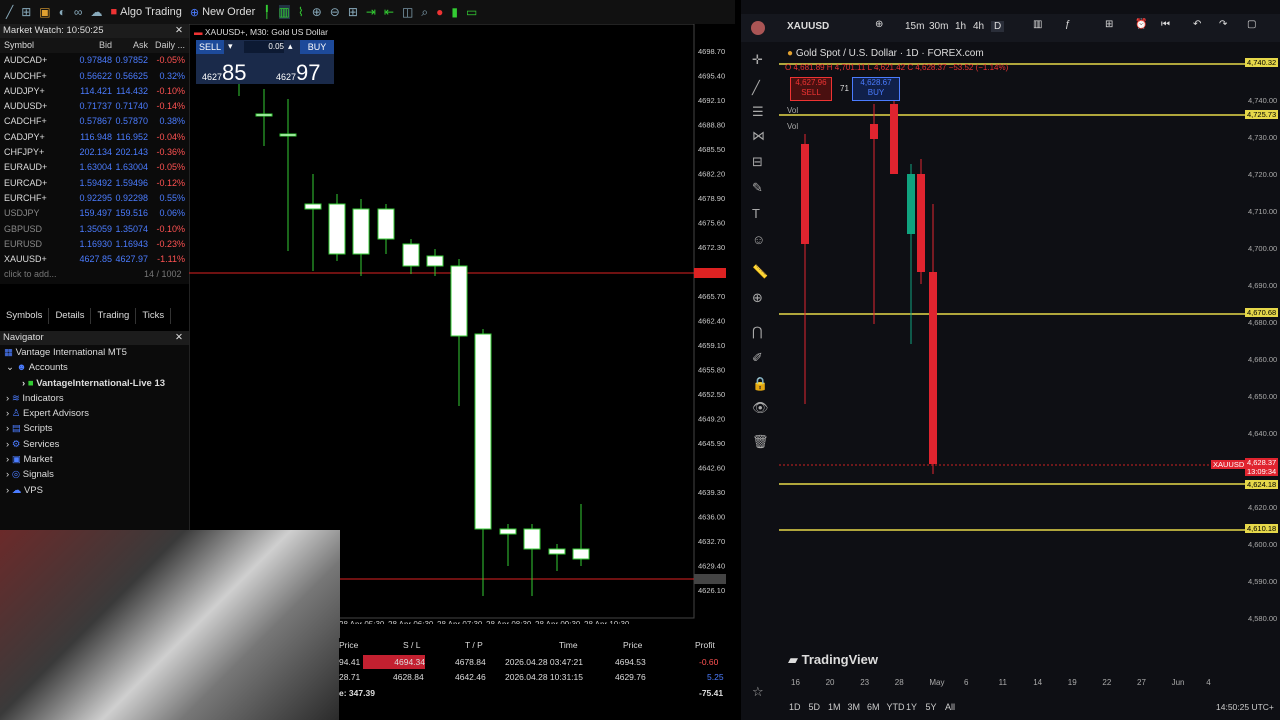 This screenshot has height=720, width=1280. I want to click on projection-icon: ⊟, so click(757, 162).